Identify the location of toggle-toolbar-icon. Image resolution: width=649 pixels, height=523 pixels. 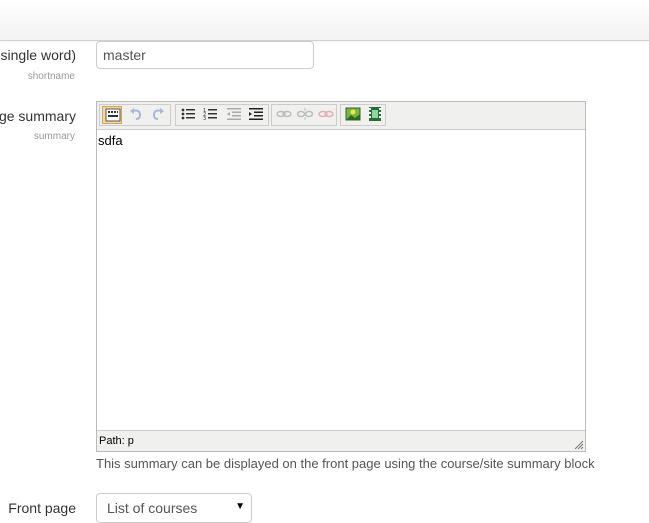
(113, 115).